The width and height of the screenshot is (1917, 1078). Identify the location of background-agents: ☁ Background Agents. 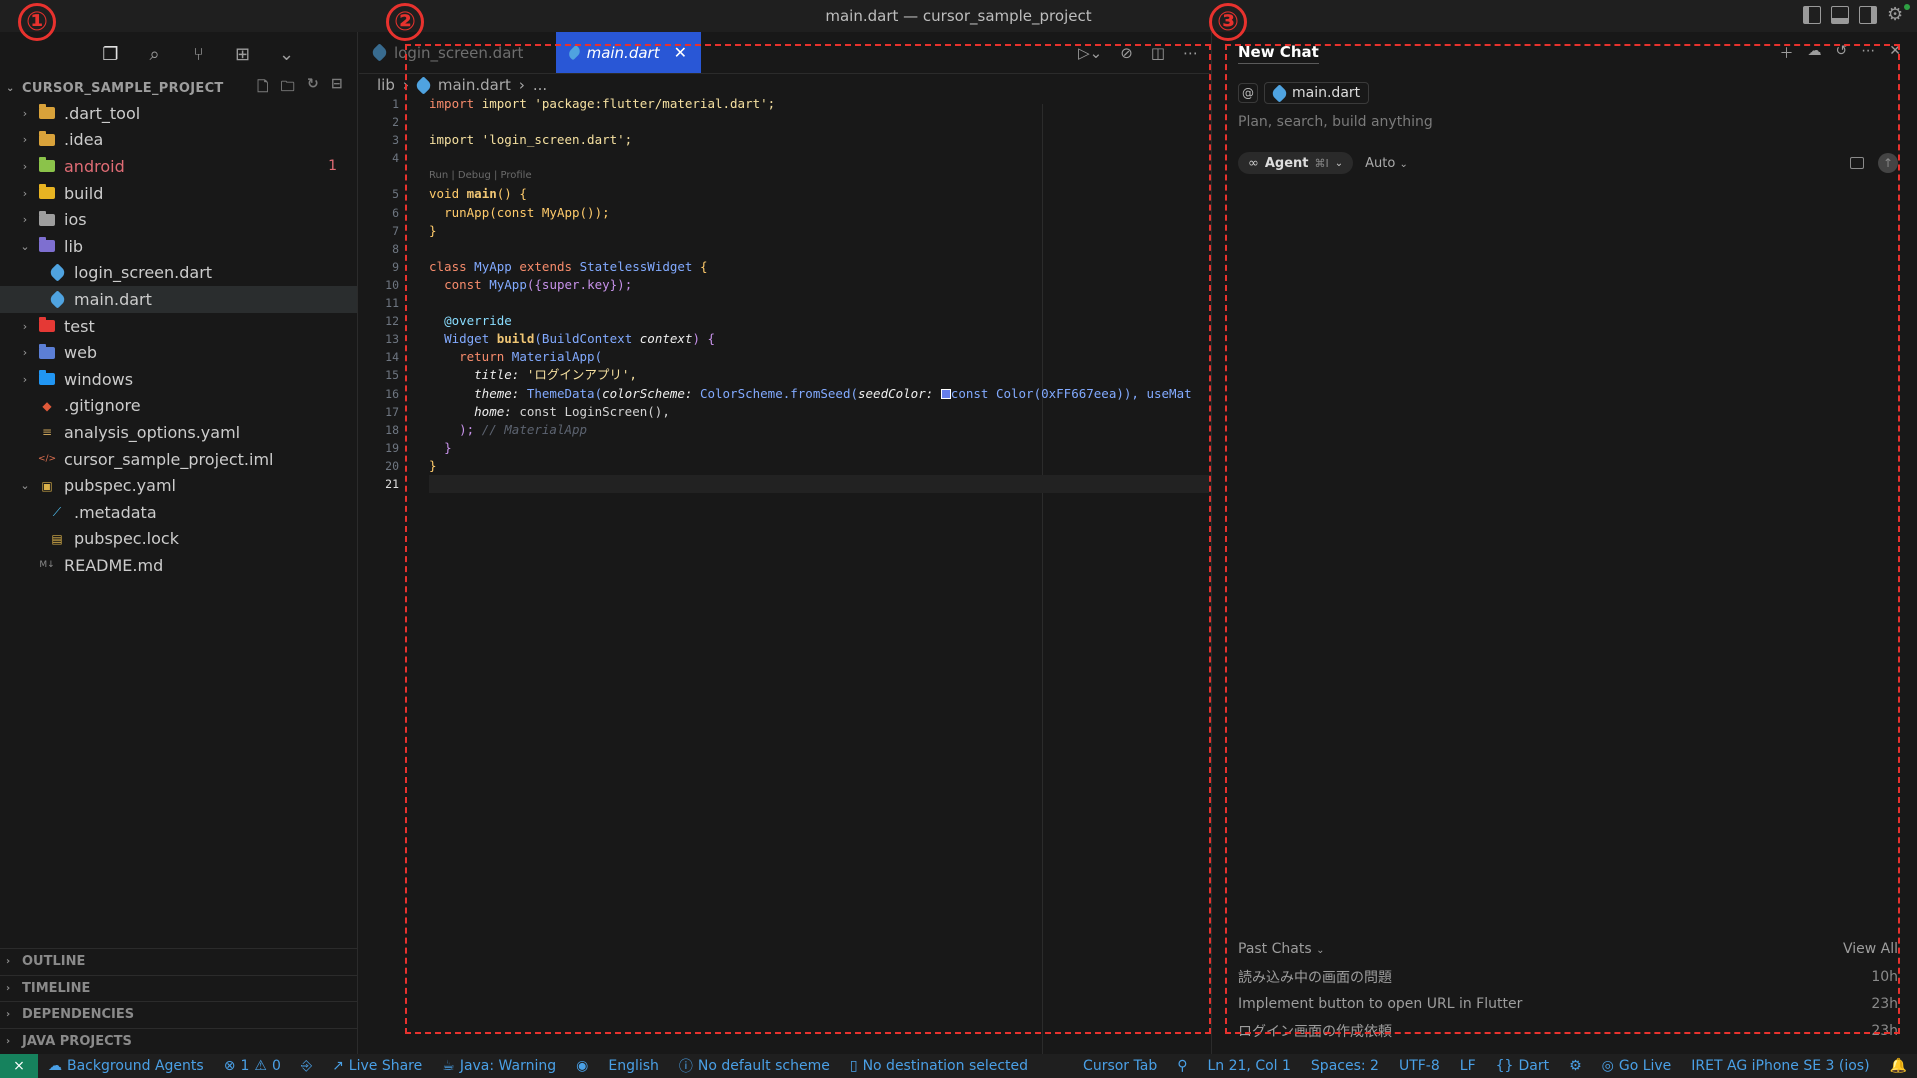
(126, 1066).